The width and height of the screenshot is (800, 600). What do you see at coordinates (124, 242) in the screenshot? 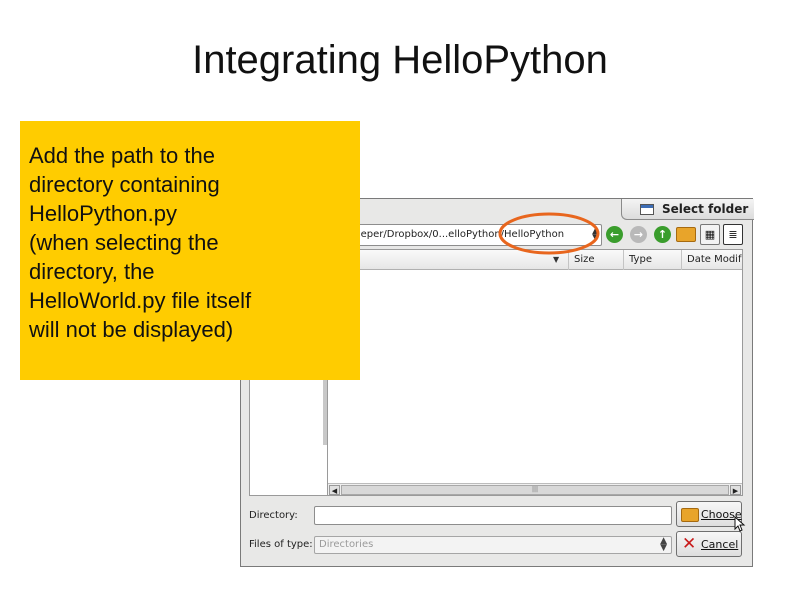
I see `callout-line: (when selecting the` at bounding box center [124, 242].